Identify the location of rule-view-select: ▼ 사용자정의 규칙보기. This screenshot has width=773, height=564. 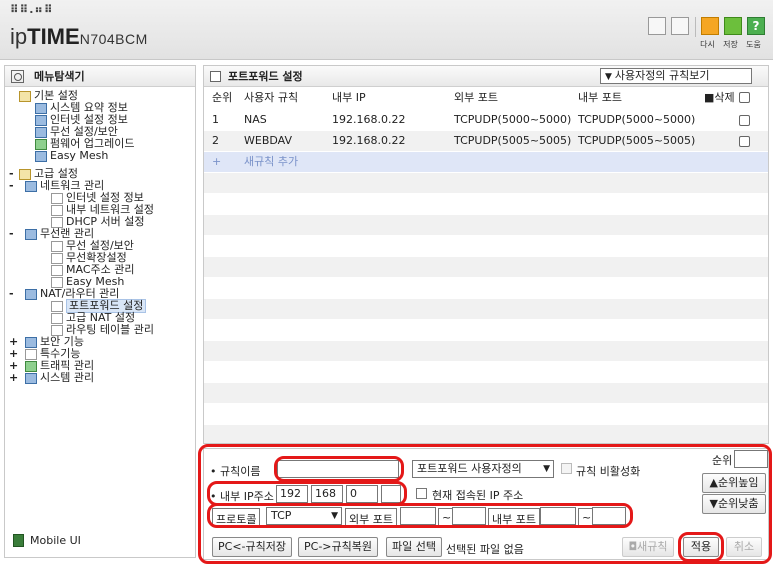
(676, 76).